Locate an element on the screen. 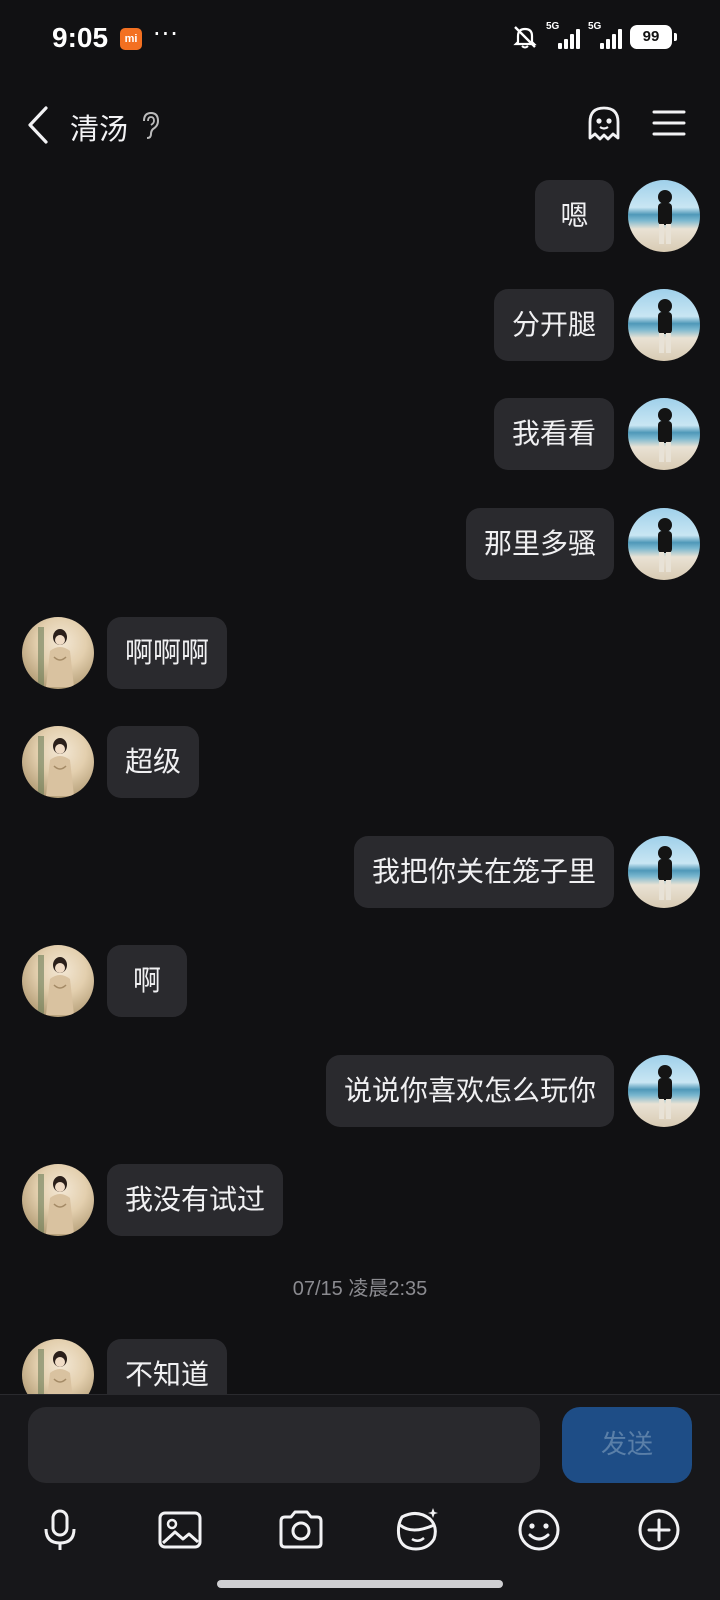 This screenshot has height=1600, width=720. composer-area: 发送 is located at coordinates (360, 1497).